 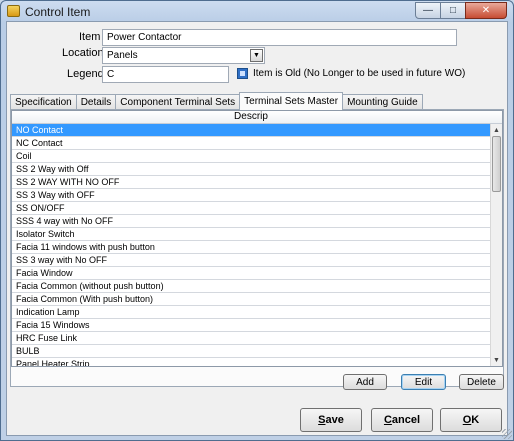 What do you see at coordinates (13, 11) in the screenshot?
I see `app-icon` at bounding box center [13, 11].